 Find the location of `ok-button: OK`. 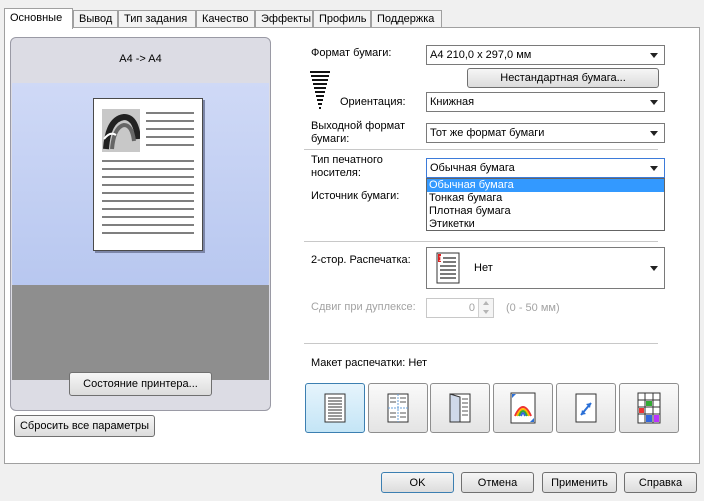

ok-button: OK is located at coordinates (417, 482).